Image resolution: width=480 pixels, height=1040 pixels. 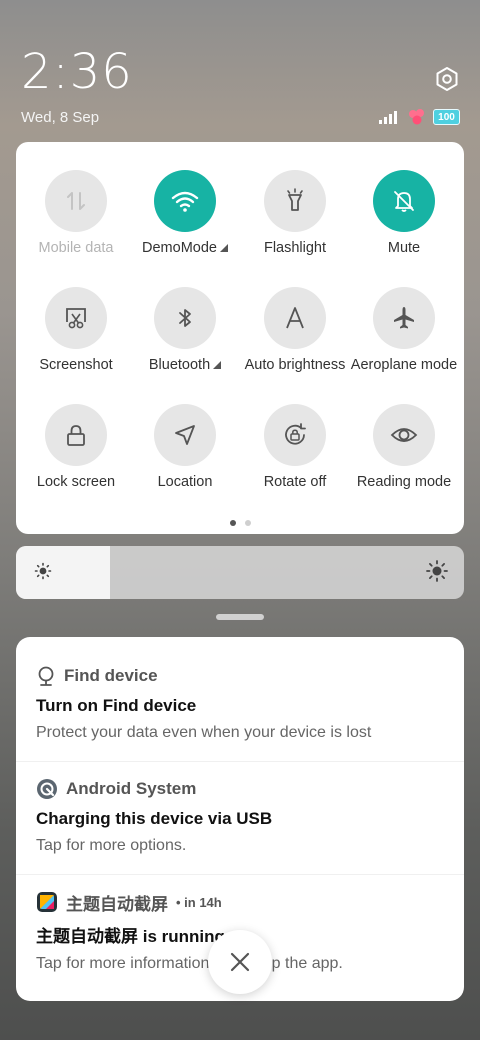 What do you see at coordinates (295, 435) in the screenshot?
I see `rotate-lock-icon` at bounding box center [295, 435].